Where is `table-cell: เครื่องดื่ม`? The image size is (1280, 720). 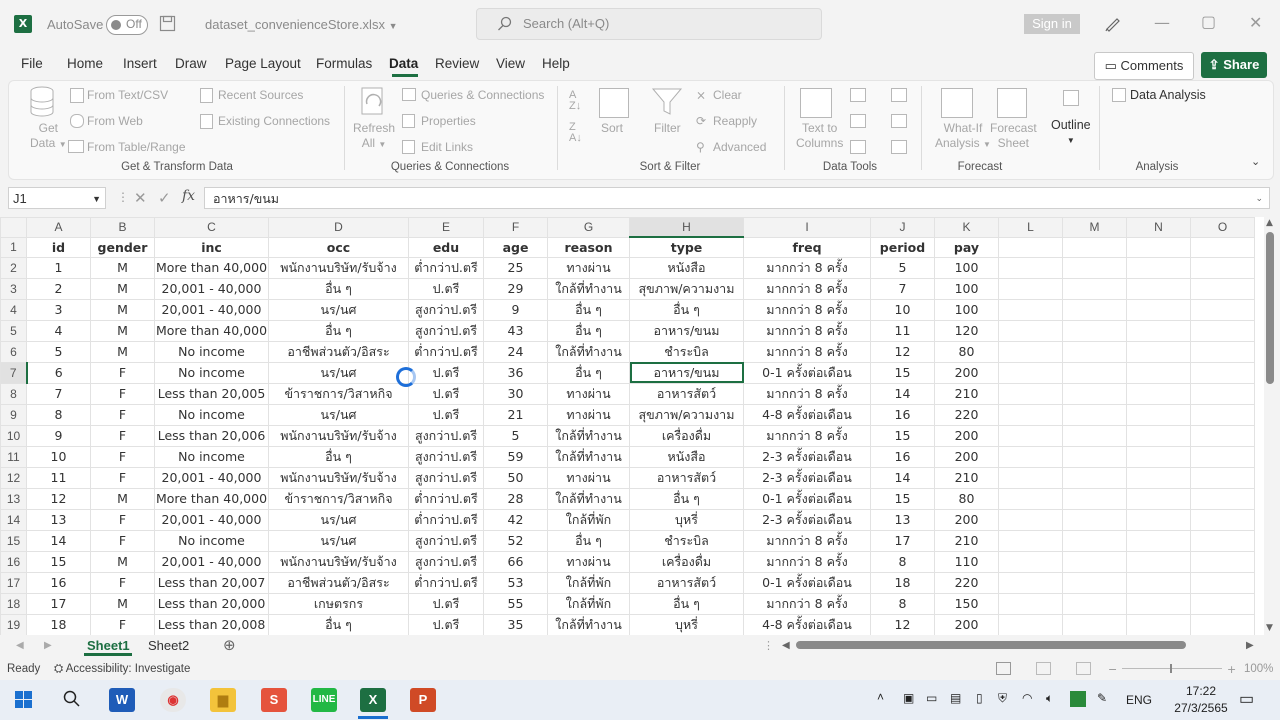
table-cell: เครื่องดื่ม is located at coordinates (686, 435).